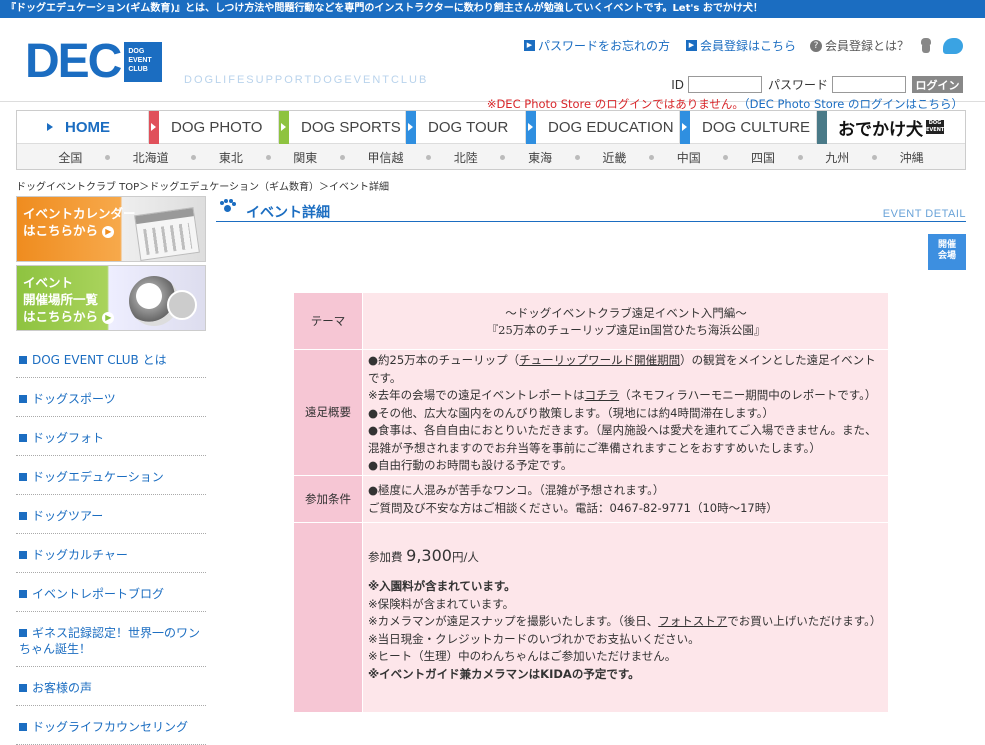  What do you see at coordinates (61, 230) in the screenshot?
I see `banner1-line2: はこちらから` at bounding box center [61, 230].